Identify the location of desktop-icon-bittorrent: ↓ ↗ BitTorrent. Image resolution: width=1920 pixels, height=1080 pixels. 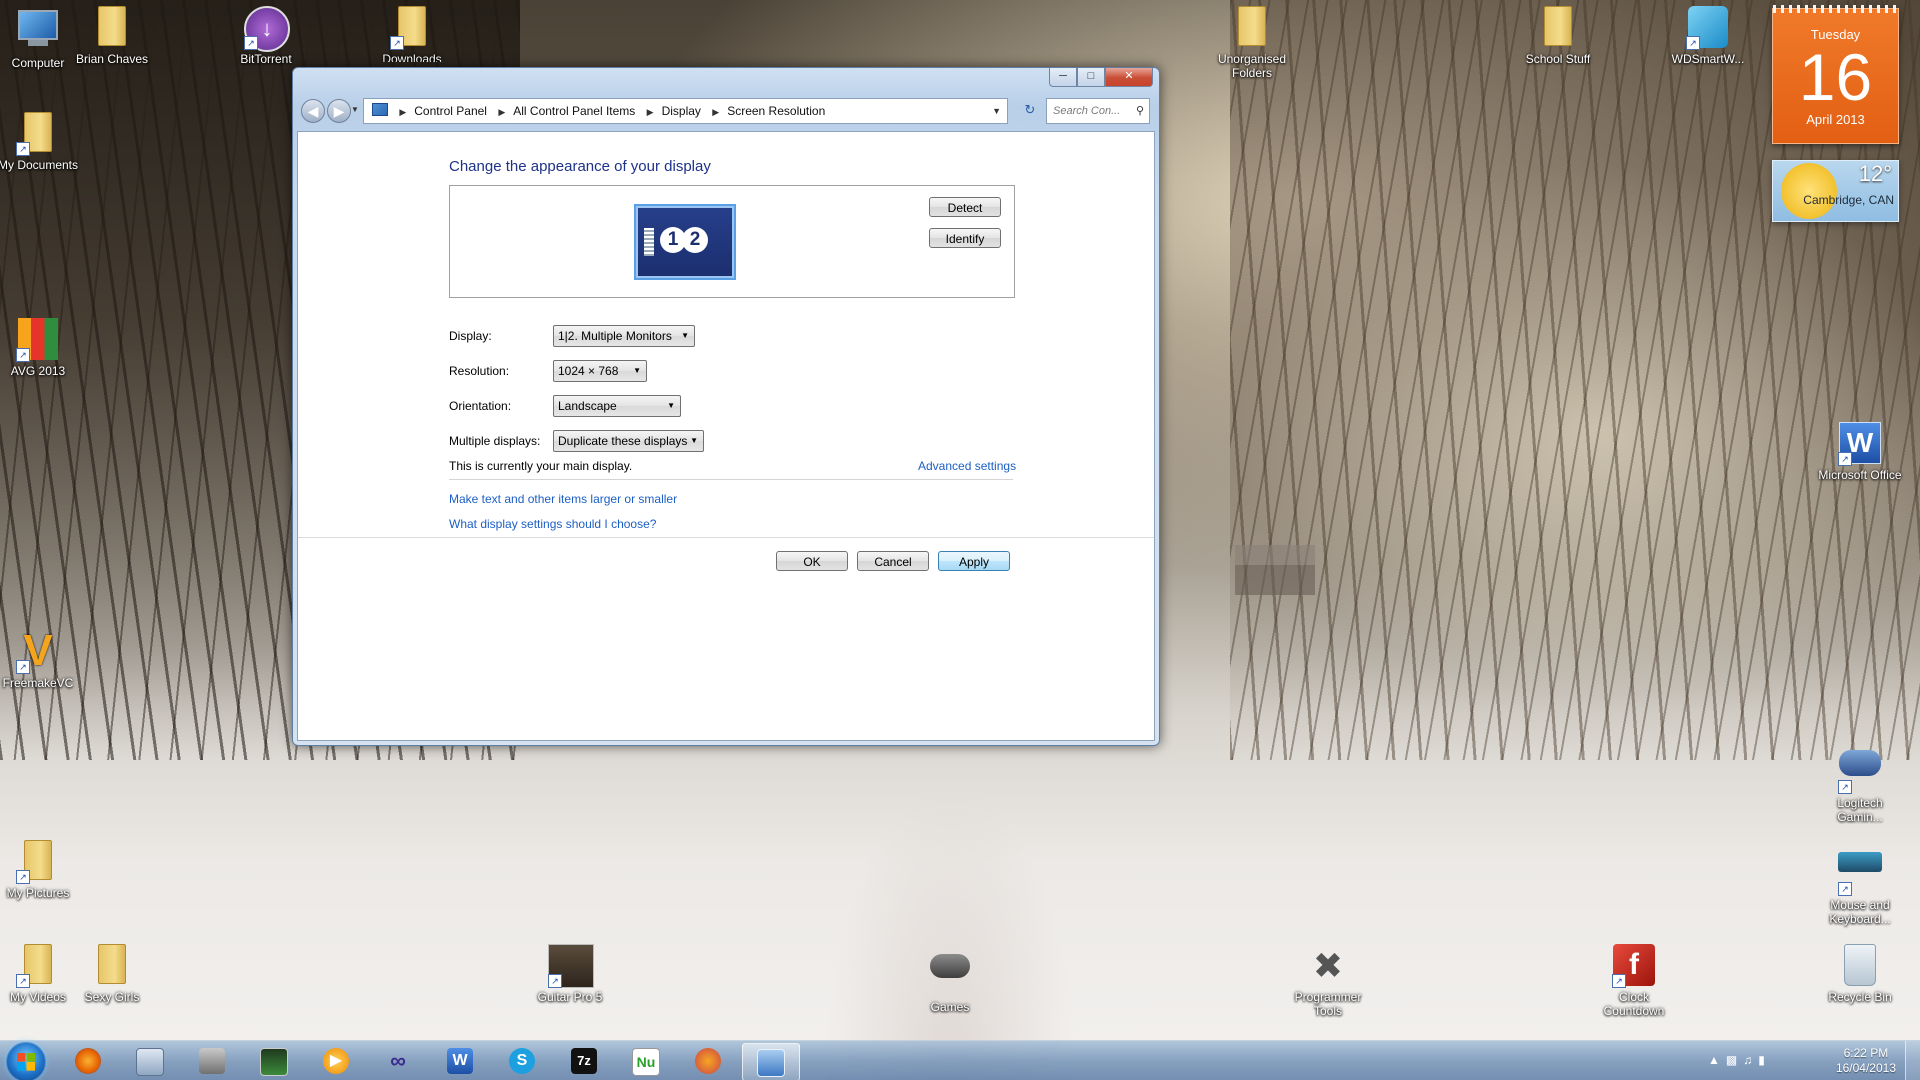
(266, 36).